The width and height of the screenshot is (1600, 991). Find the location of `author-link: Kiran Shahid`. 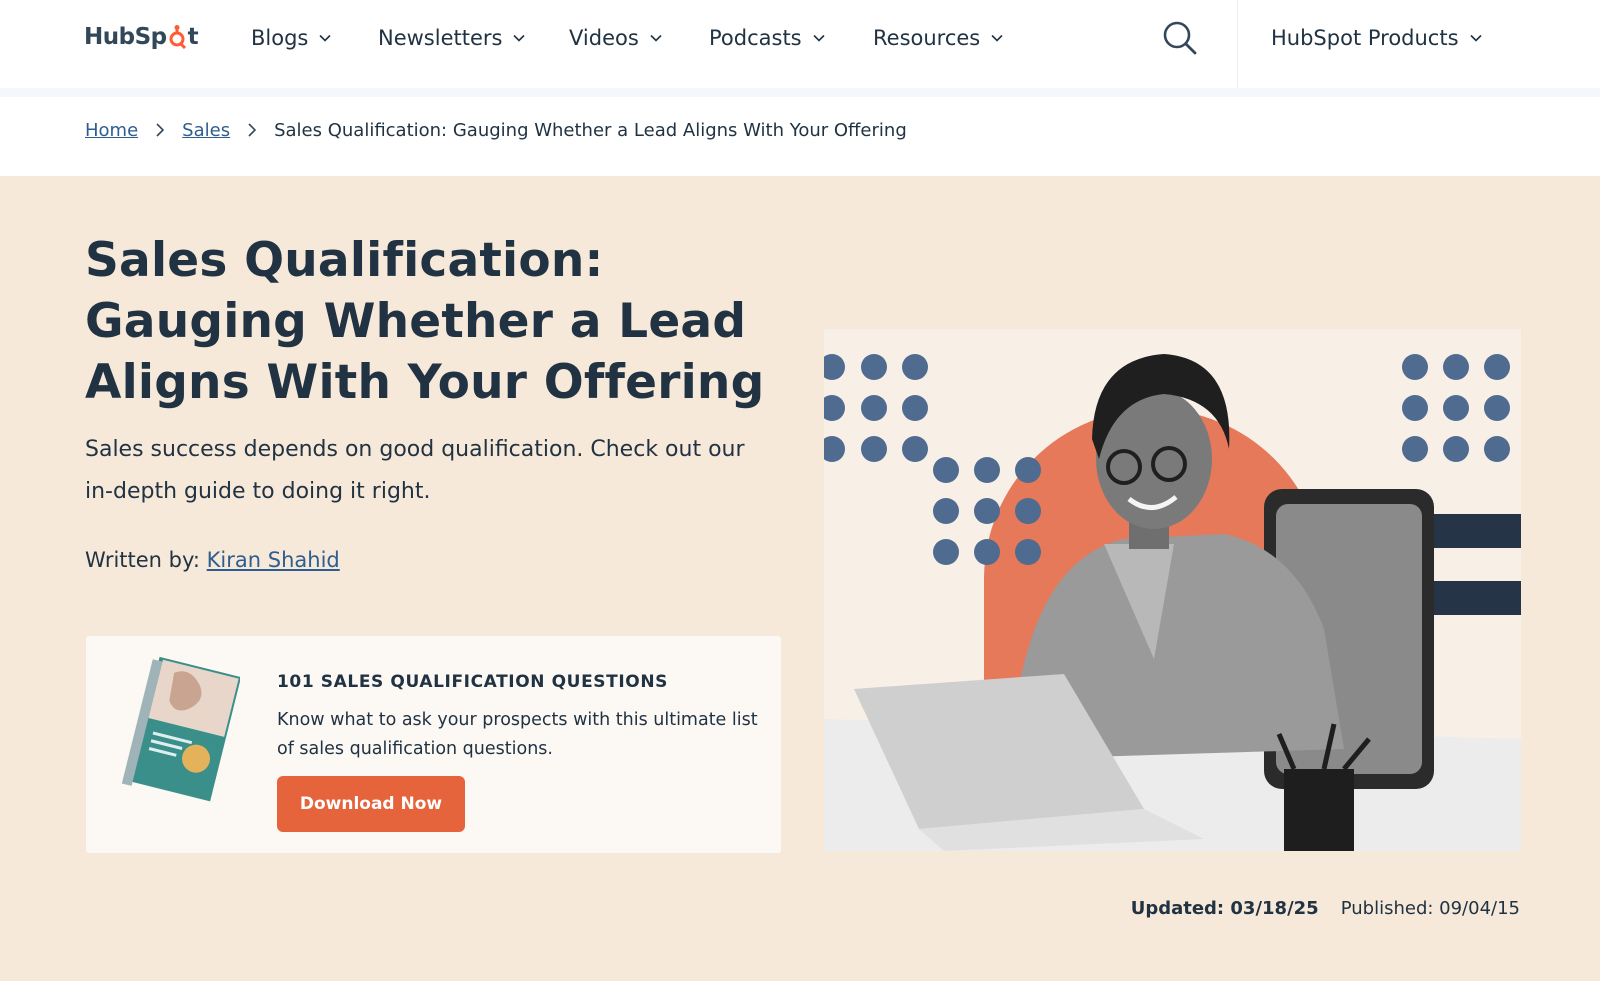

author-link: Kiran Shahid is located at coordinates (273, 560).